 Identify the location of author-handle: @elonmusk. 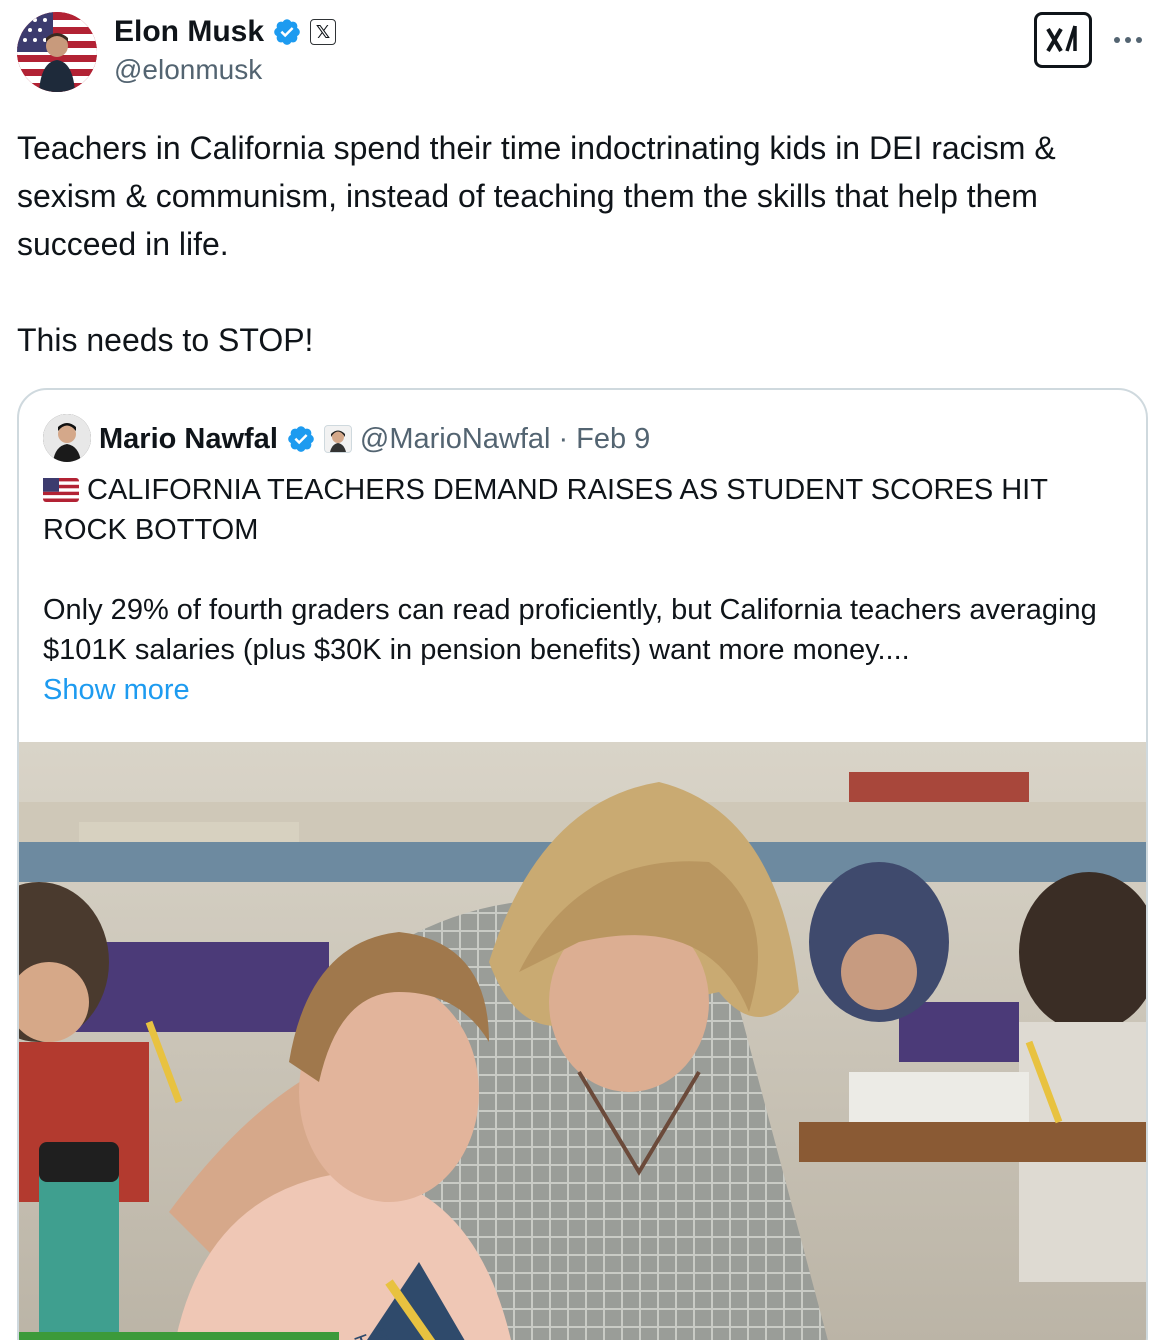
(188, 70).